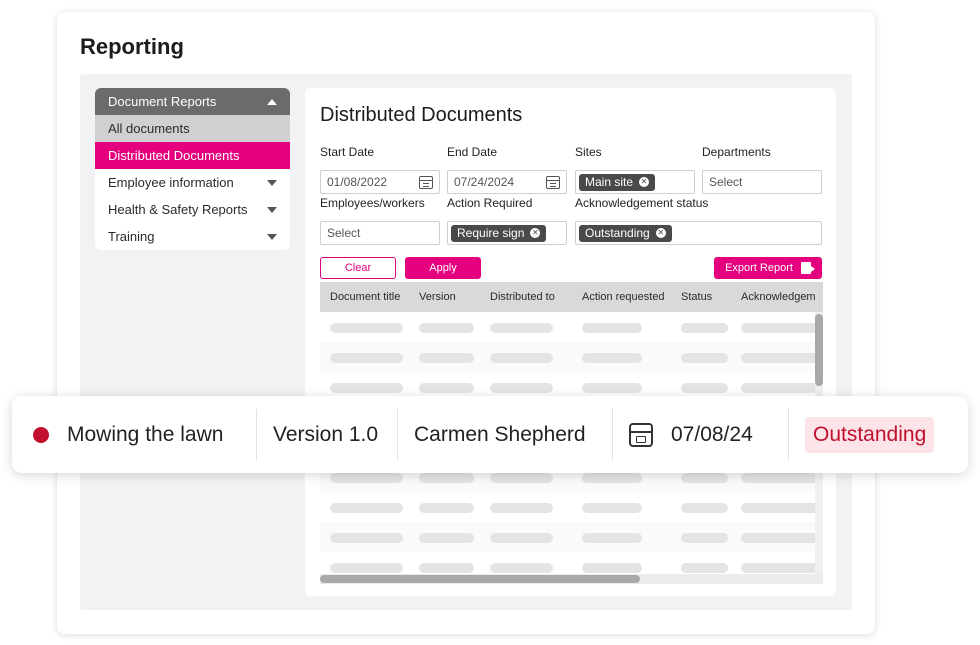  Describe the element at coordinates (484, 182) in the screenshot. I see `end-date-value: 07/24/2024` at that location.